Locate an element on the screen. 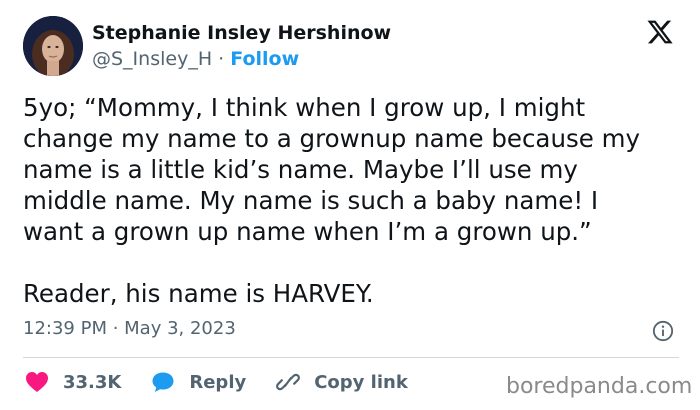 This screenshot has height=410, width=700. avatar-image is located at coordinates (53, 46).